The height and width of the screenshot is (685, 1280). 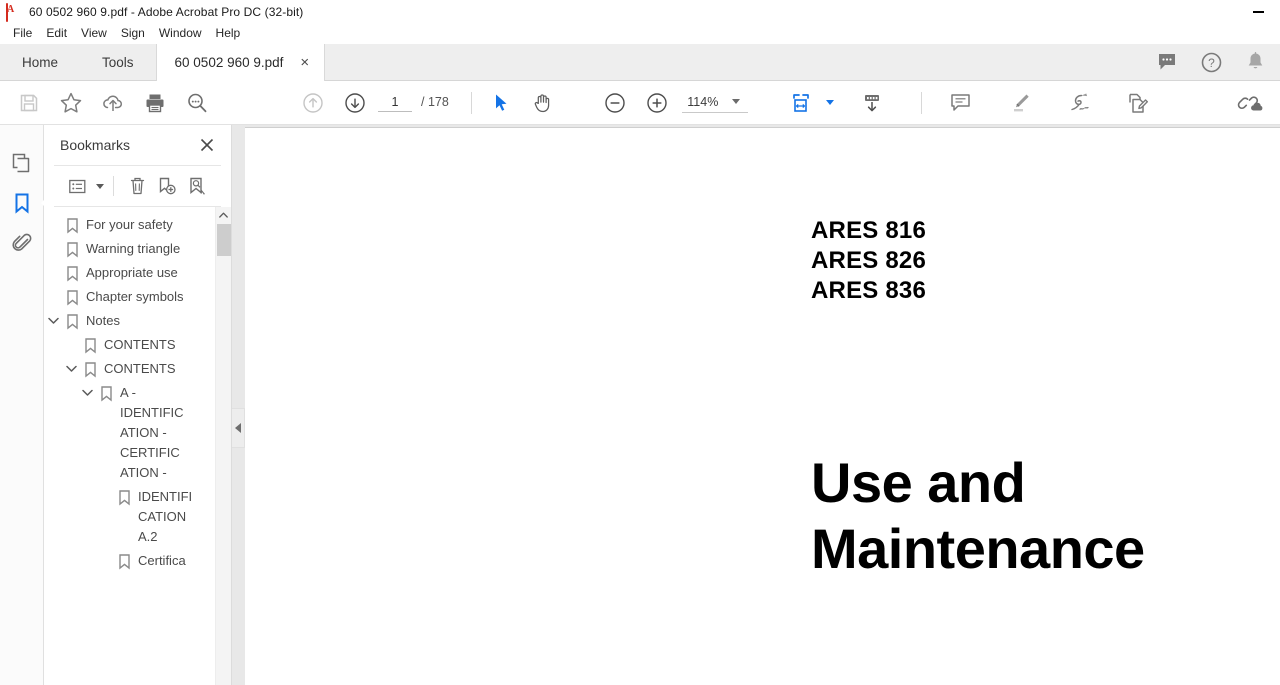 I want to click on list-item: Certifica, so click(x=137, y=561).